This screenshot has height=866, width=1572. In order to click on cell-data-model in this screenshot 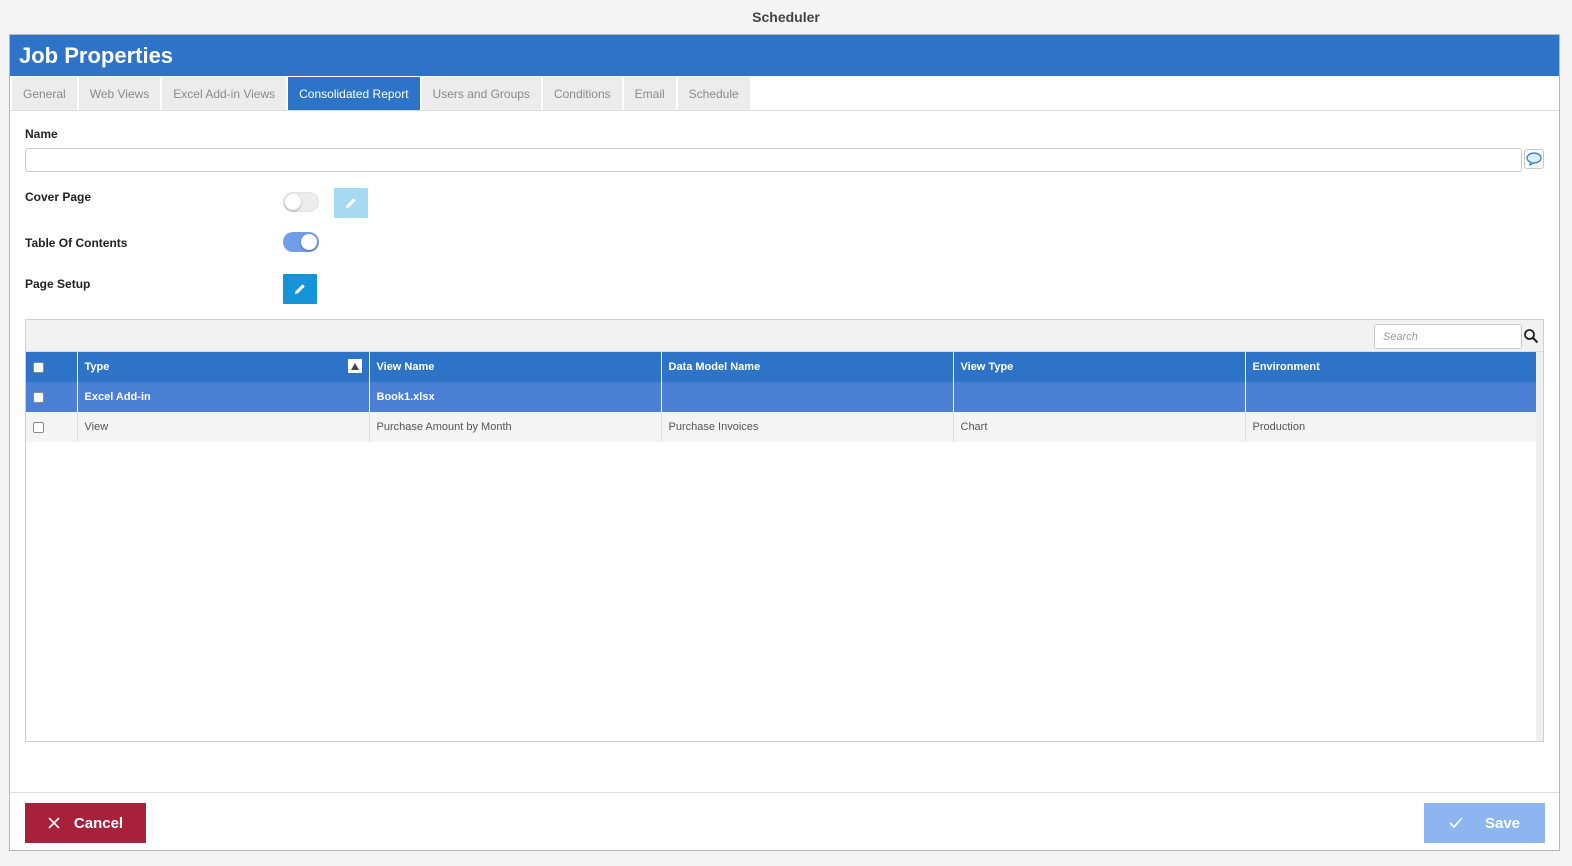, I will do `click(807, 397)`.